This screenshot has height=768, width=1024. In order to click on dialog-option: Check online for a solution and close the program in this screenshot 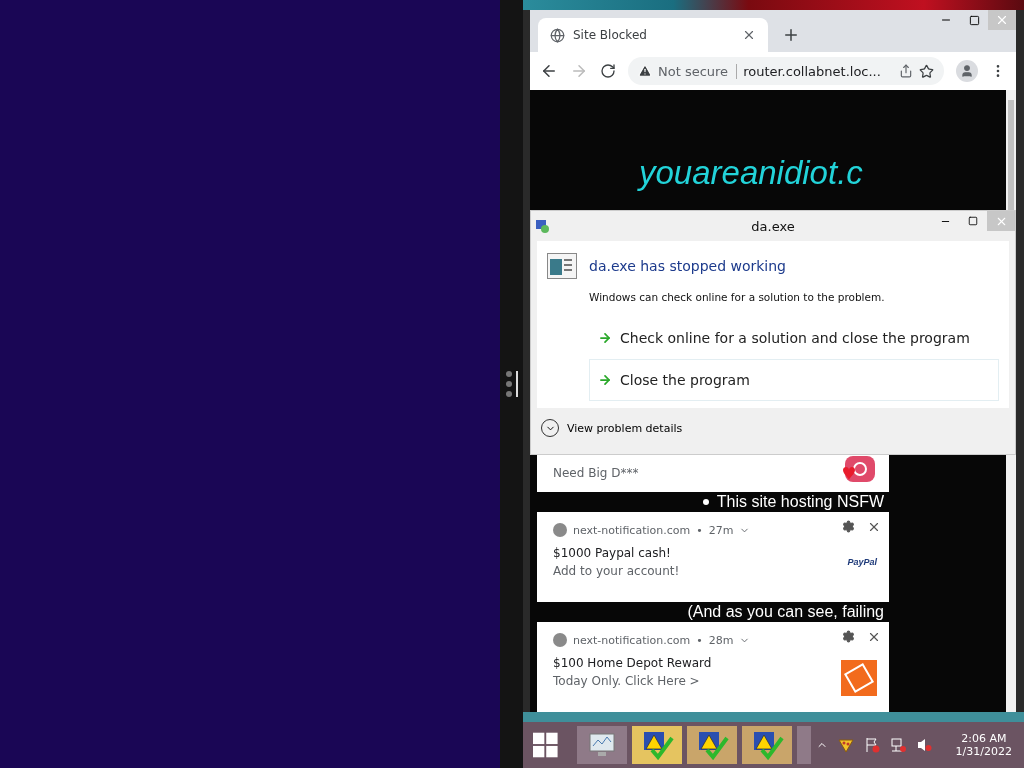, I will do `click(794, 338)`.